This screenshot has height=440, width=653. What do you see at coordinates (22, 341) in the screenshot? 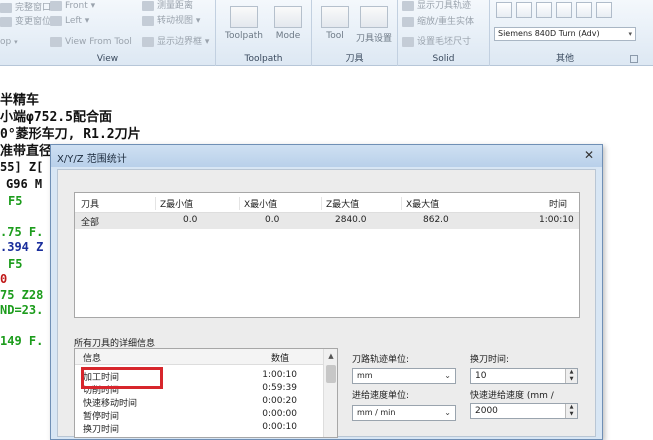
I see `code-line: 149 F.` at bounding box center [22, 341].